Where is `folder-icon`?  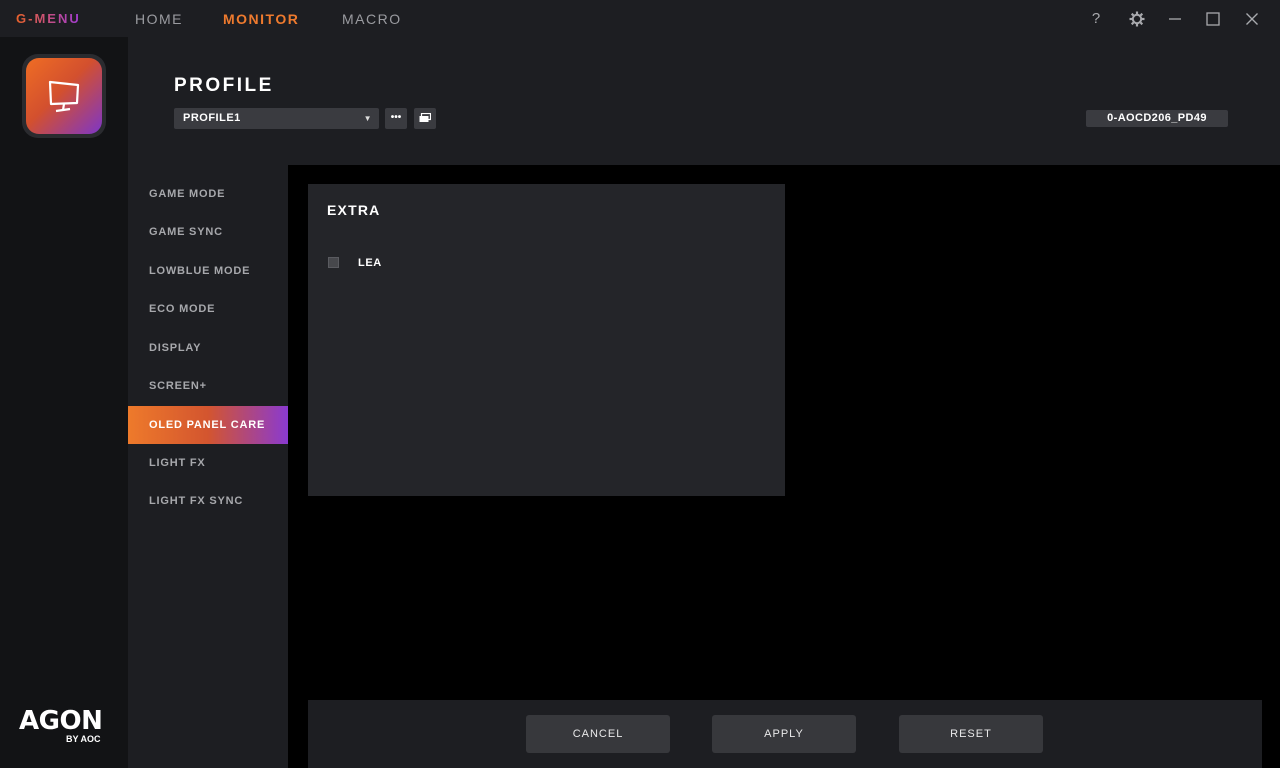
folder-icon is located at coordinates (425, 117).